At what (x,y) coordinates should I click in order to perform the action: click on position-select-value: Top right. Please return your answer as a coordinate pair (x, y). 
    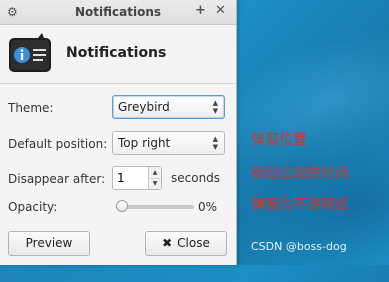
    Looking at the image, I should click on (144, 143).